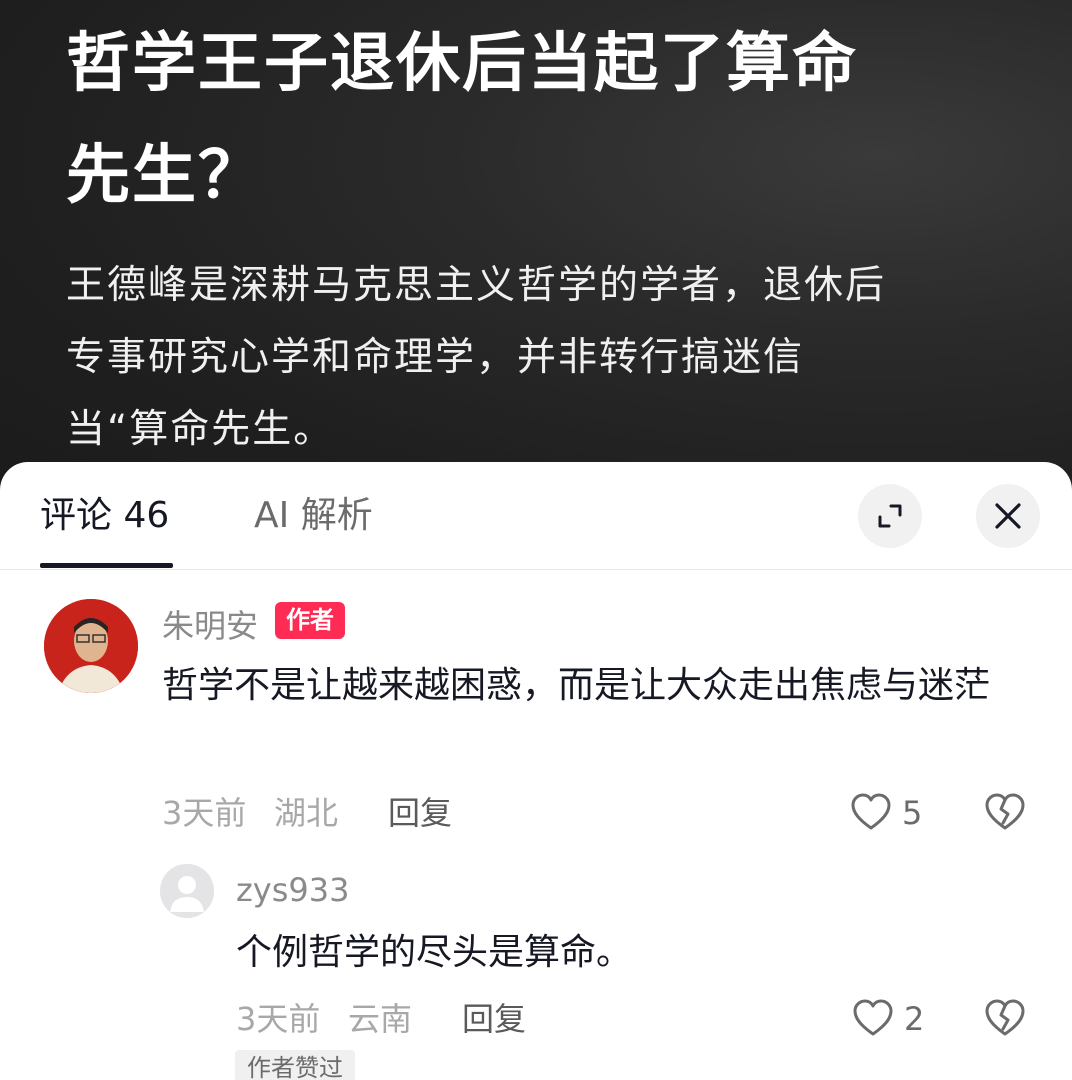  I want to click on reply-time: 3天前, so click(278, 1019).